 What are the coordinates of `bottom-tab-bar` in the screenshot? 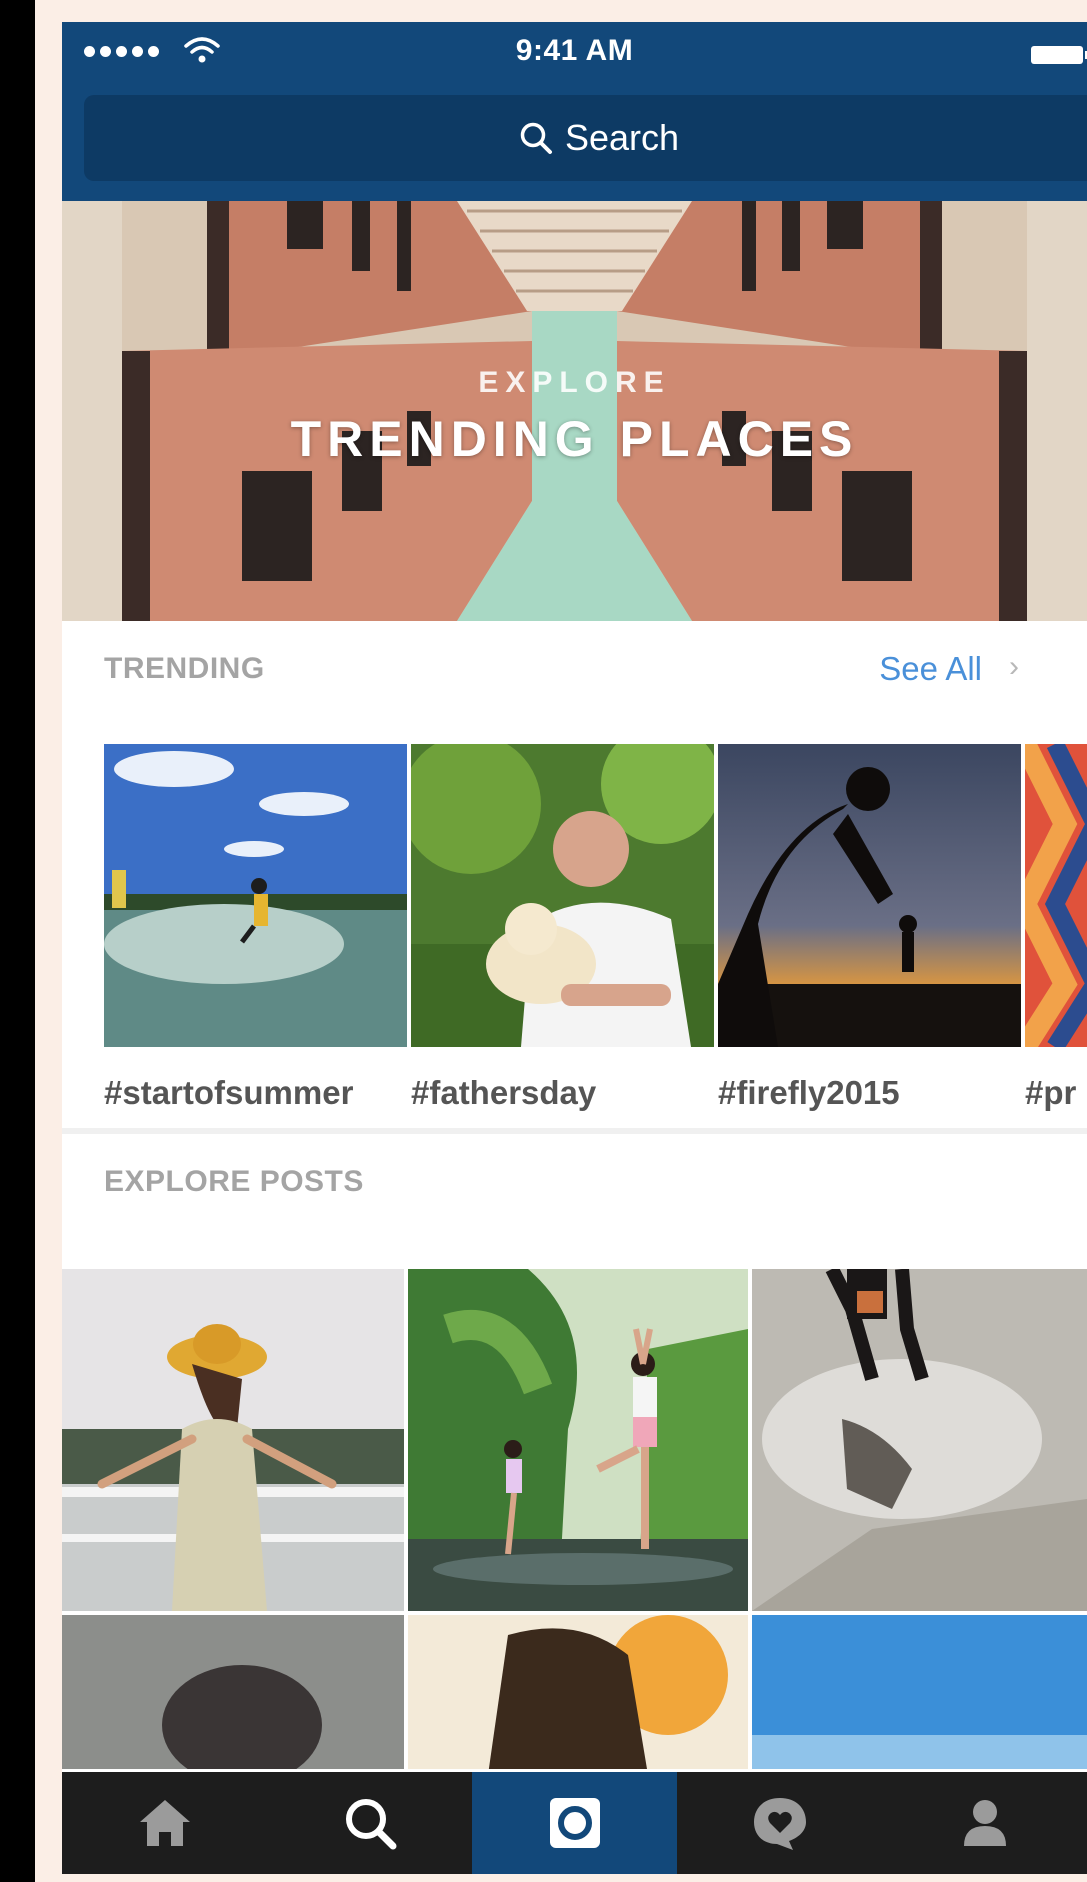 It's located at (574, 1823).